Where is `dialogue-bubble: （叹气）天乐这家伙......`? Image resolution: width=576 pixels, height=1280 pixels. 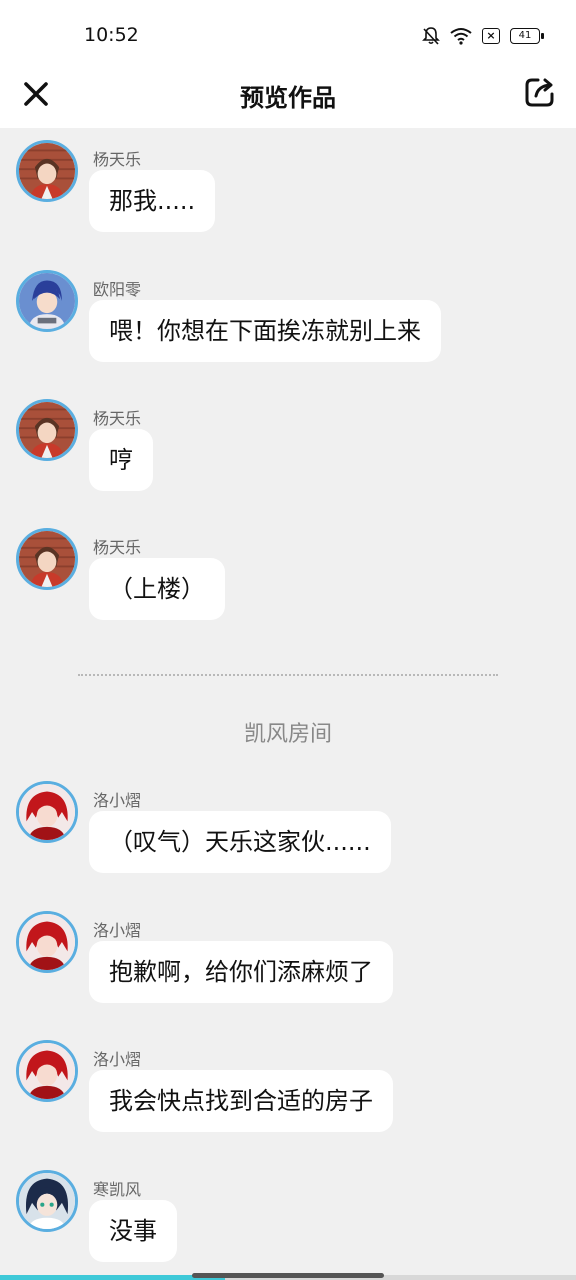 dialogue-bubble: （叹气）天乐这家伙...... is located at coordinates (240, 842).